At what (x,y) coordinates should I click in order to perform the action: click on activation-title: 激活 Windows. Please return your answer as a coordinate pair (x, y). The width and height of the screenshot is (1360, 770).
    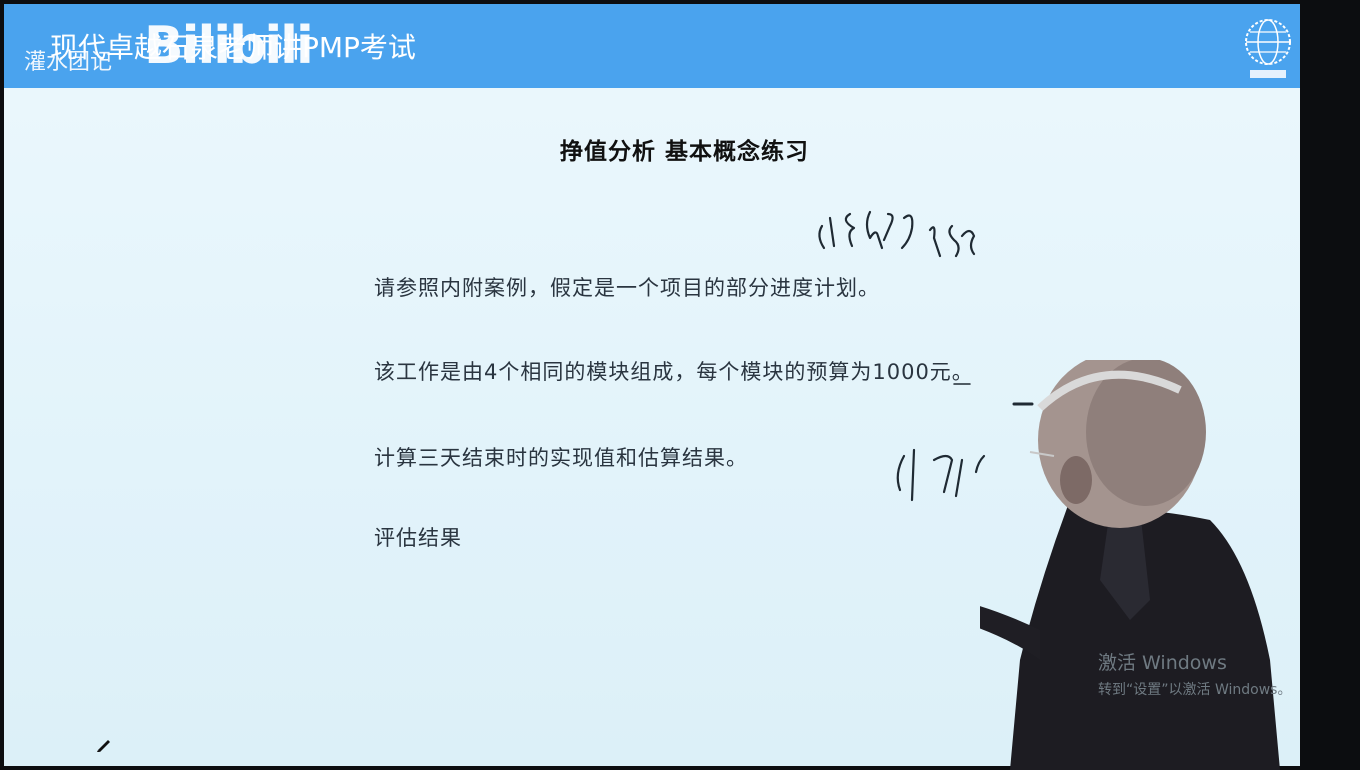
    Looking at the image, I should click on (1162, 663).